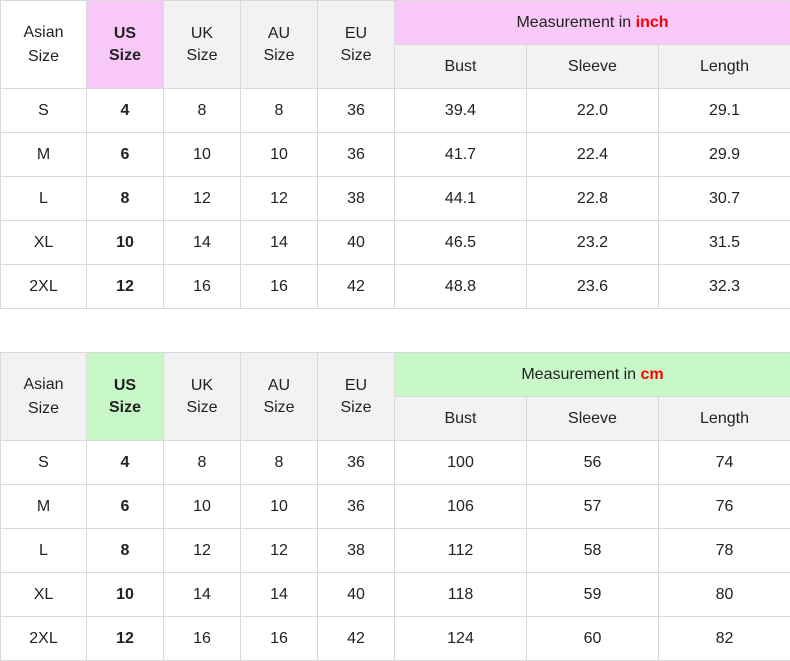 The image size is (790, 661). Describe the element at coordinates (43, 396) in the screenshot. I see `asian-size-header: Asian Size` at that location.